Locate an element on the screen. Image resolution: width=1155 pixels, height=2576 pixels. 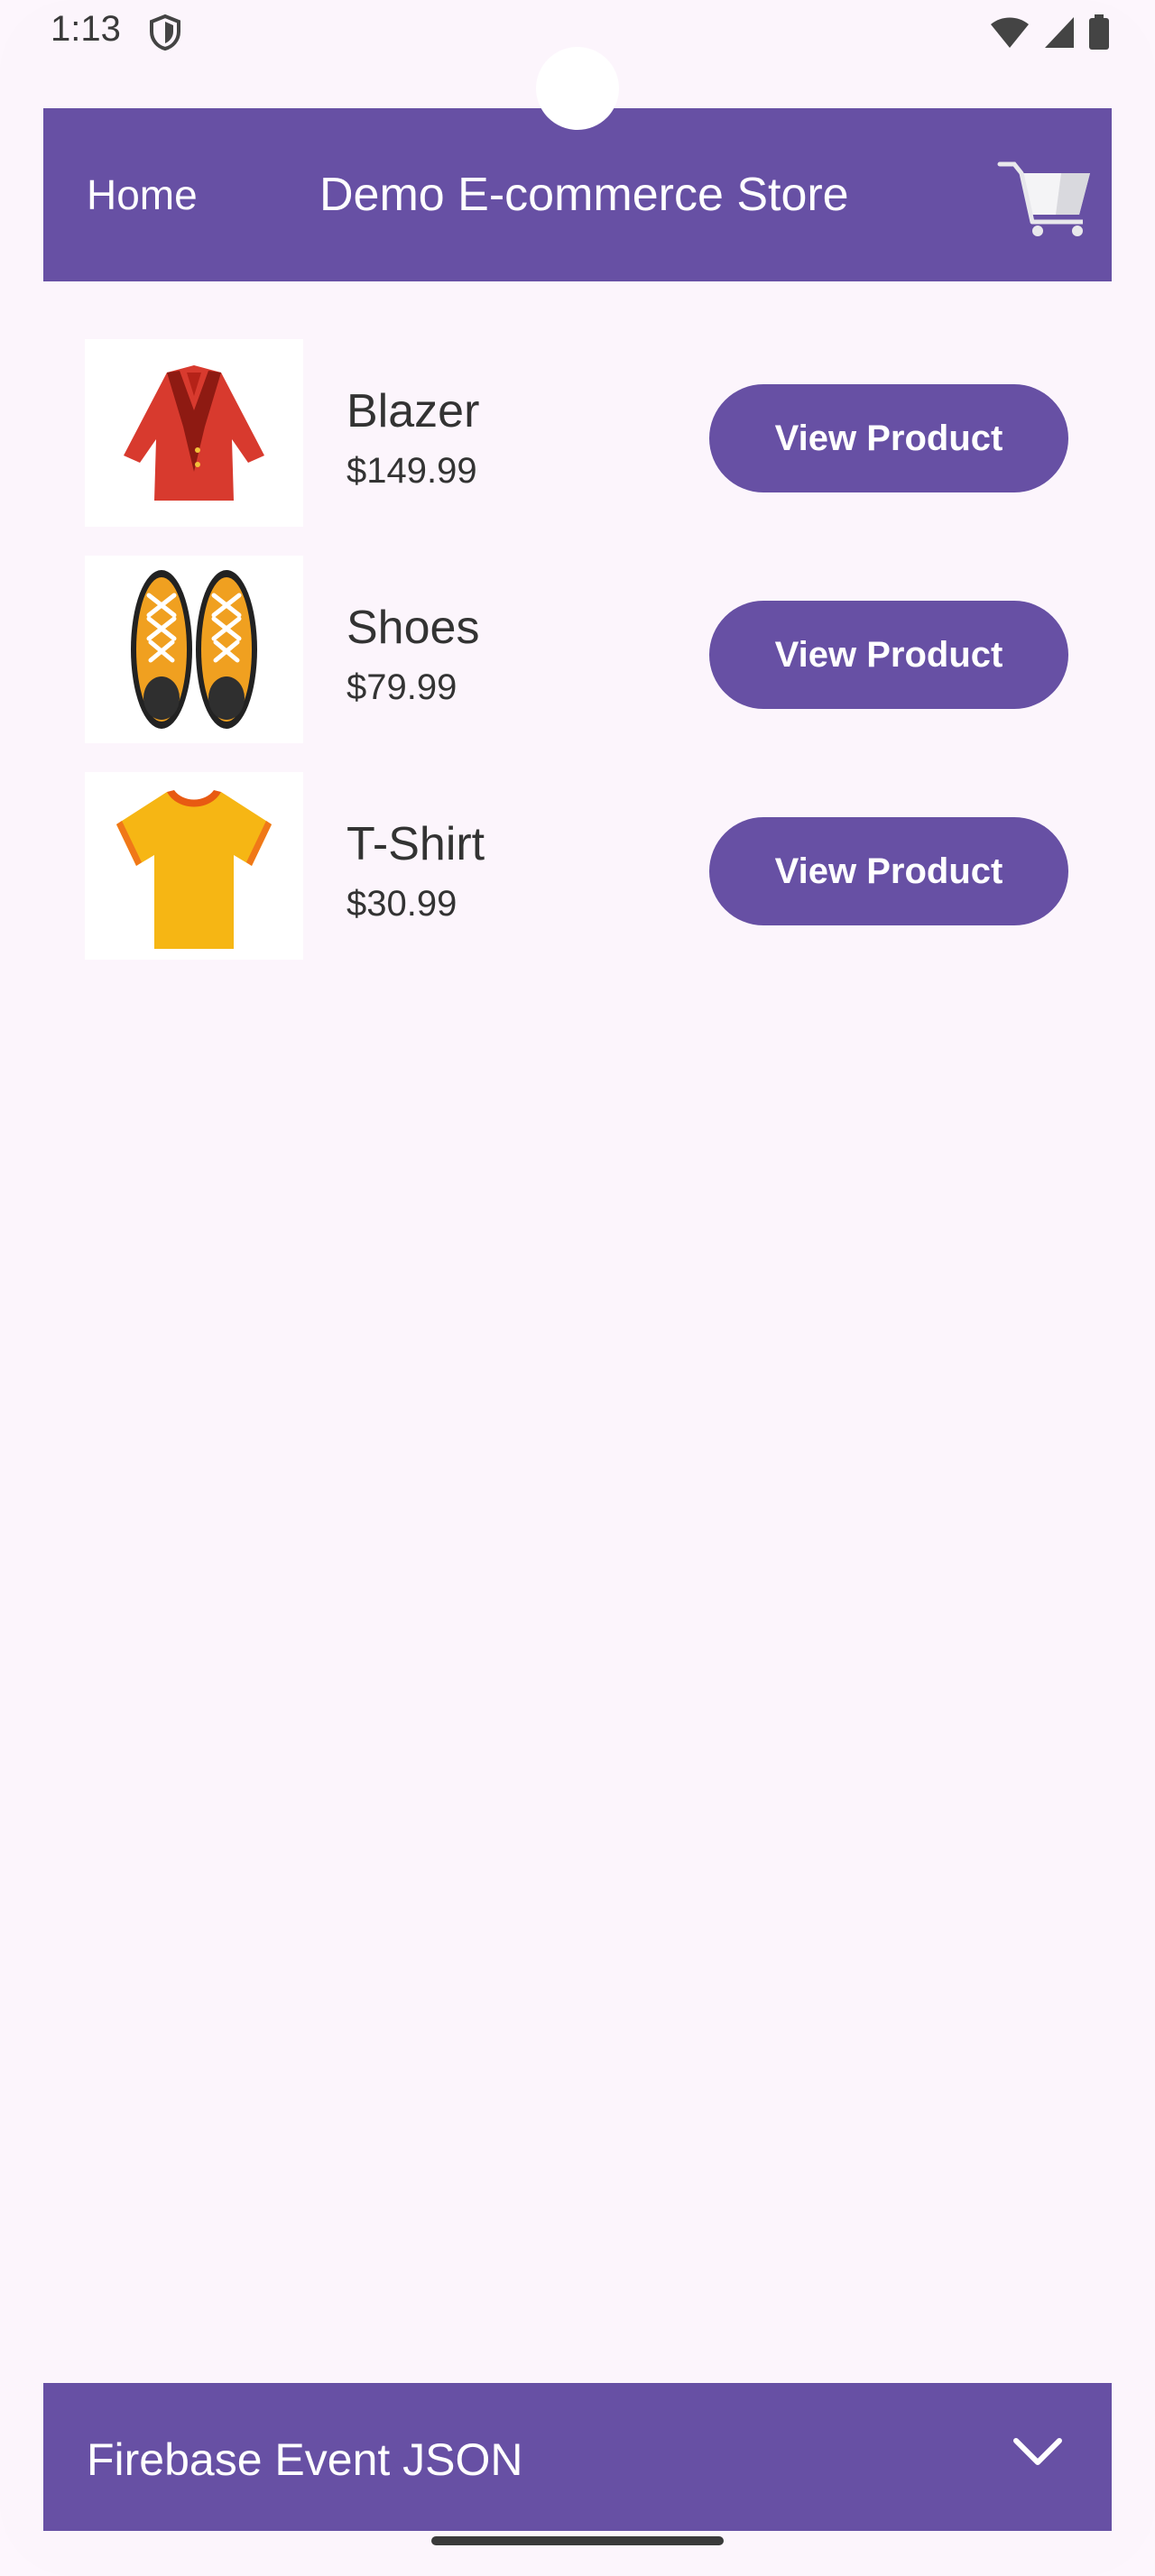
product-name: Blazer is located at coordinates (413, 411).